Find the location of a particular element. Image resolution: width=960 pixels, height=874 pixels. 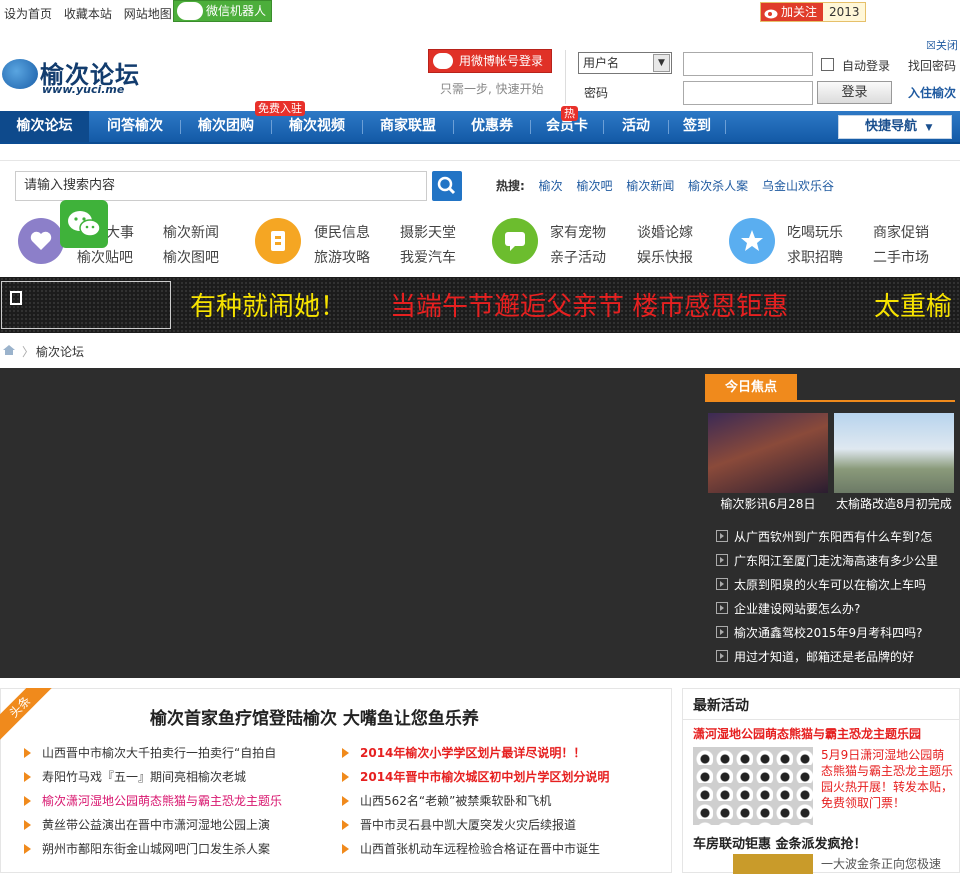

weibo-login-label: 用微博帐号登录 is located at coordinates (501, 61).